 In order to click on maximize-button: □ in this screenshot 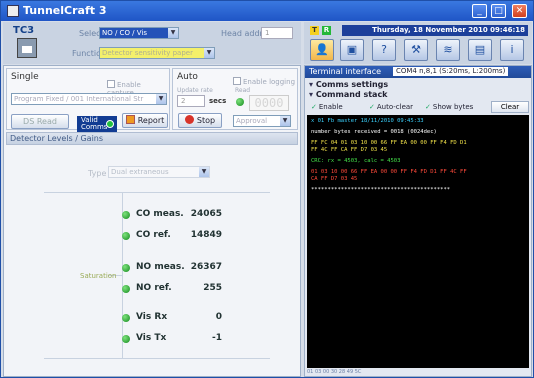, I will do `click(498, 11)`.